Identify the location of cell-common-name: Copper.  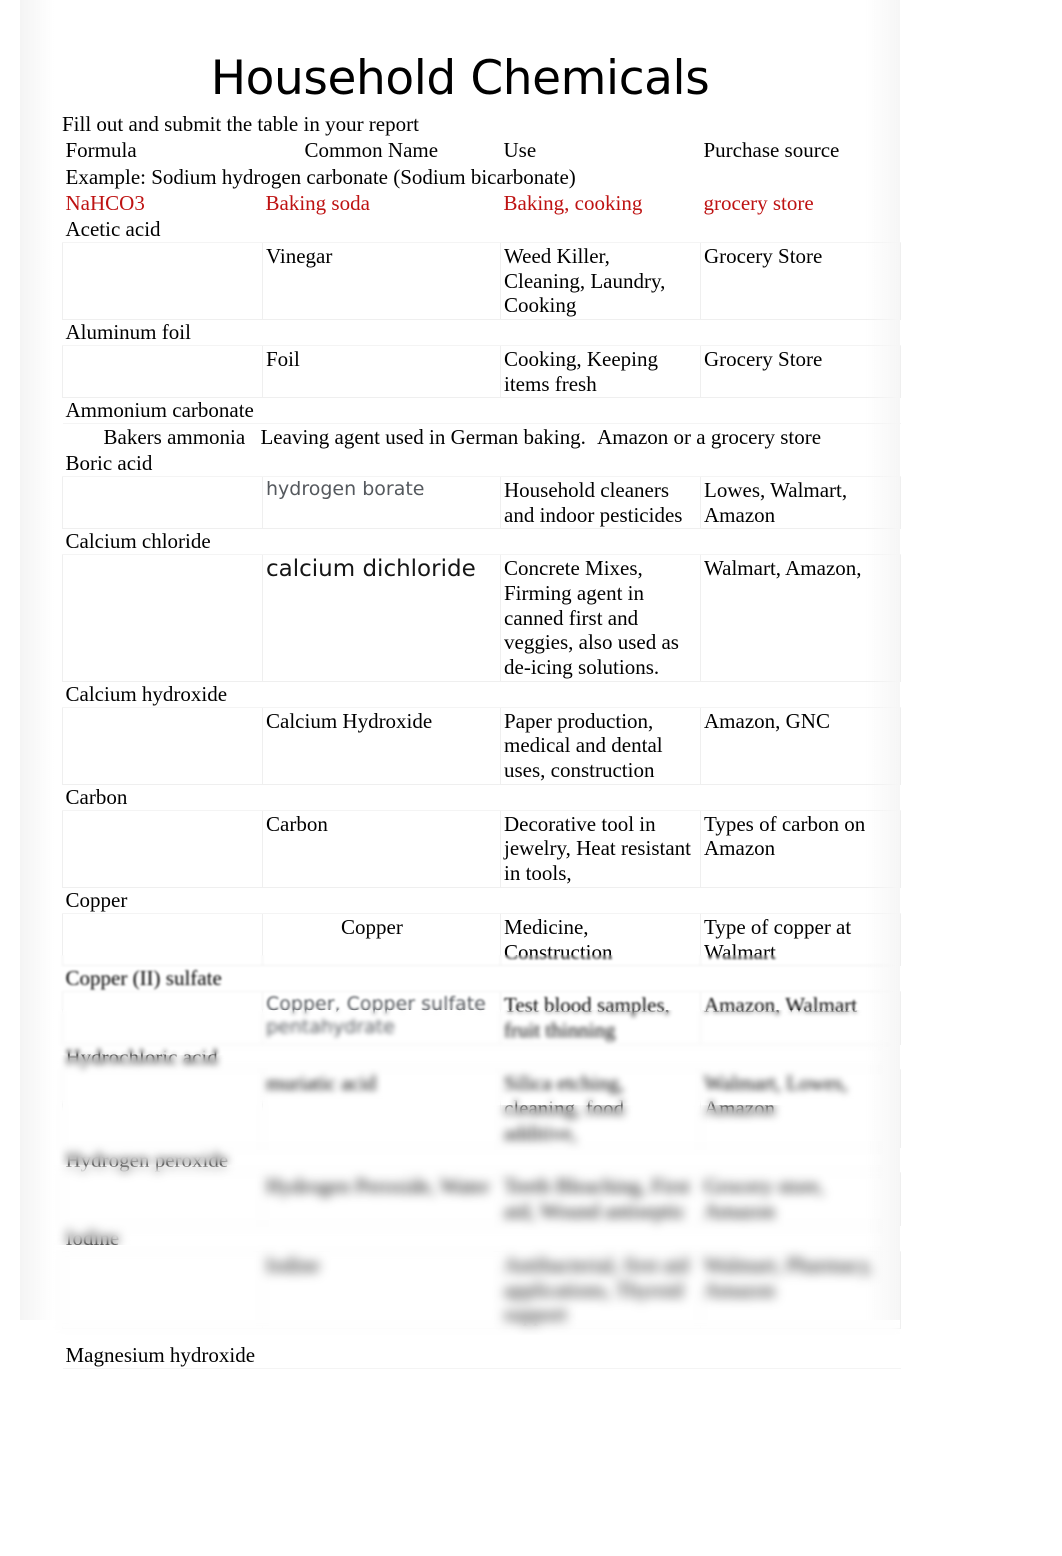
(381, 940).